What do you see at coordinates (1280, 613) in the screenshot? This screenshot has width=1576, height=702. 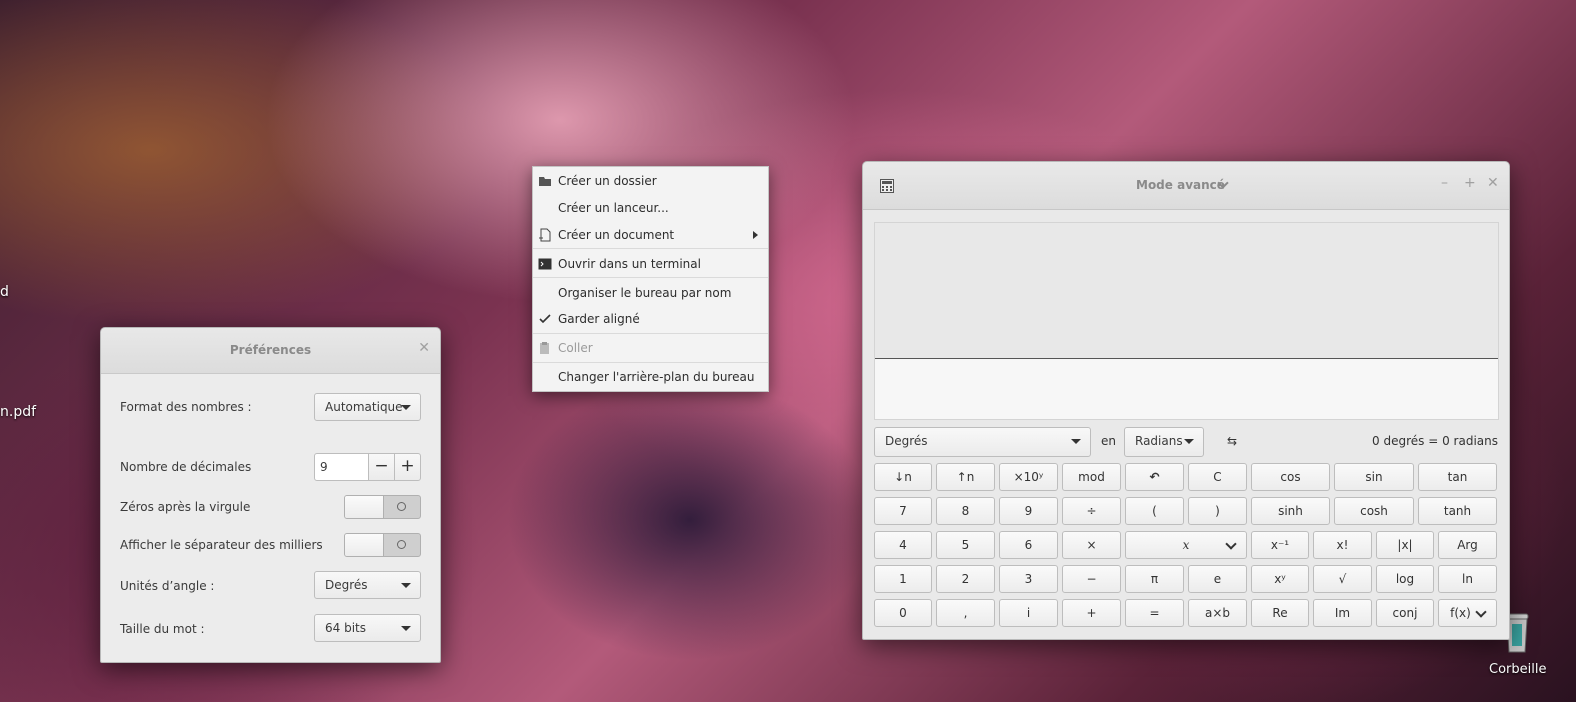 I see `calc-button: Re` at bounding box center [1280, 613].